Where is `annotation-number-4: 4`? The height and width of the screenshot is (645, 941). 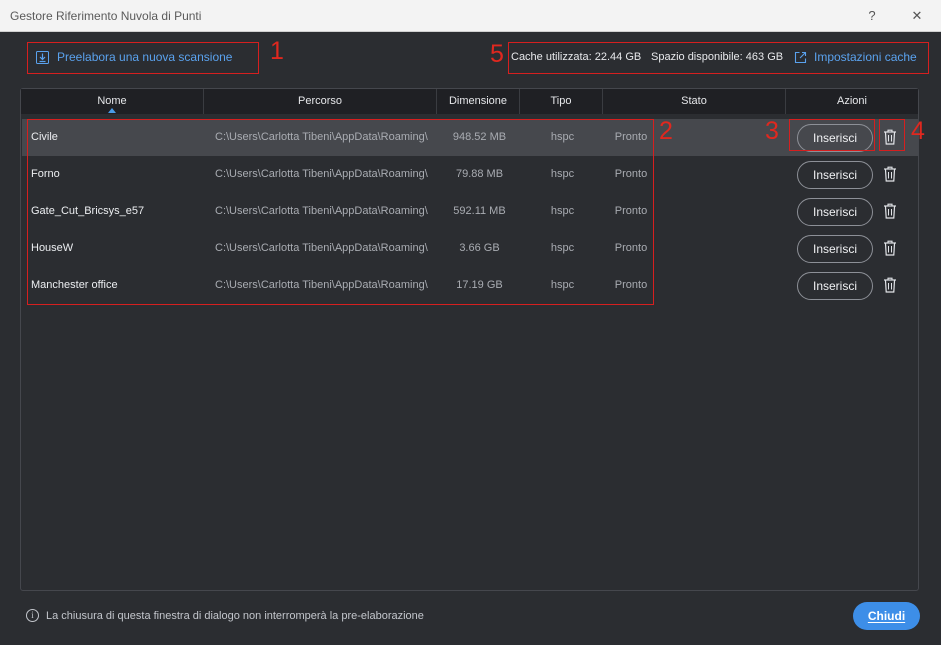
annotation-number-4: 4 is located at coordinates (918, 131).